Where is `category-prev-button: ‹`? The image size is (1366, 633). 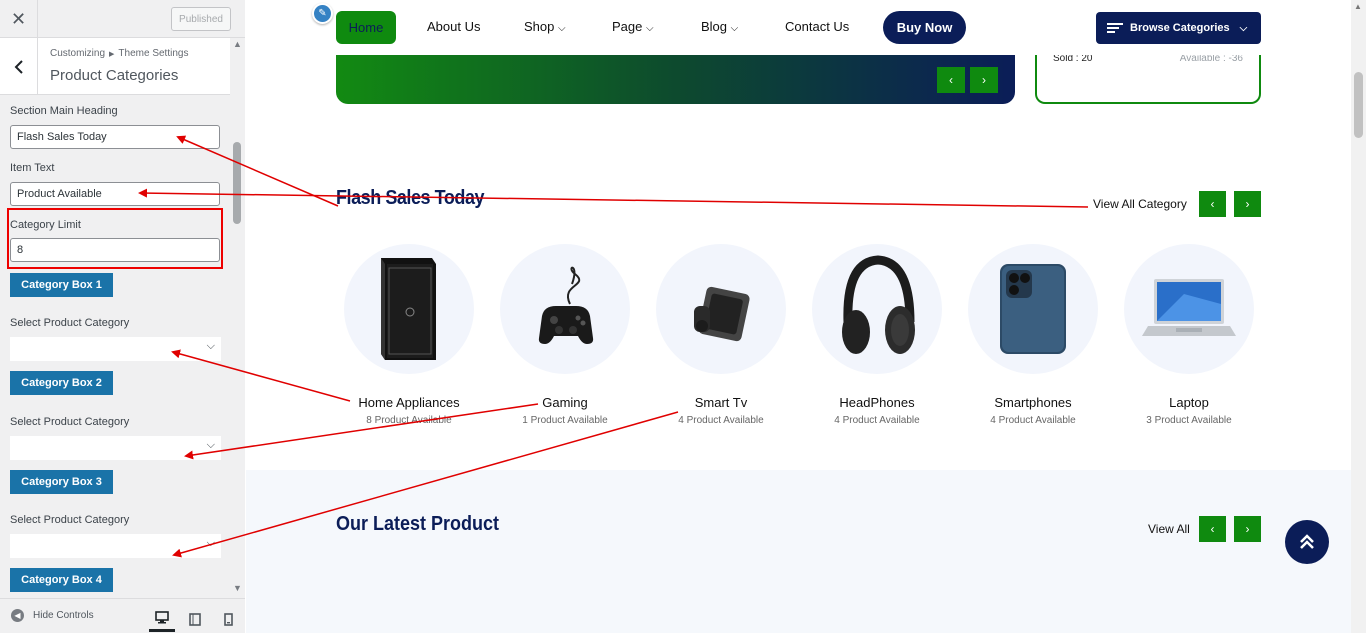
category-prev-button: ‹ is located at coordinates (1212, 204).